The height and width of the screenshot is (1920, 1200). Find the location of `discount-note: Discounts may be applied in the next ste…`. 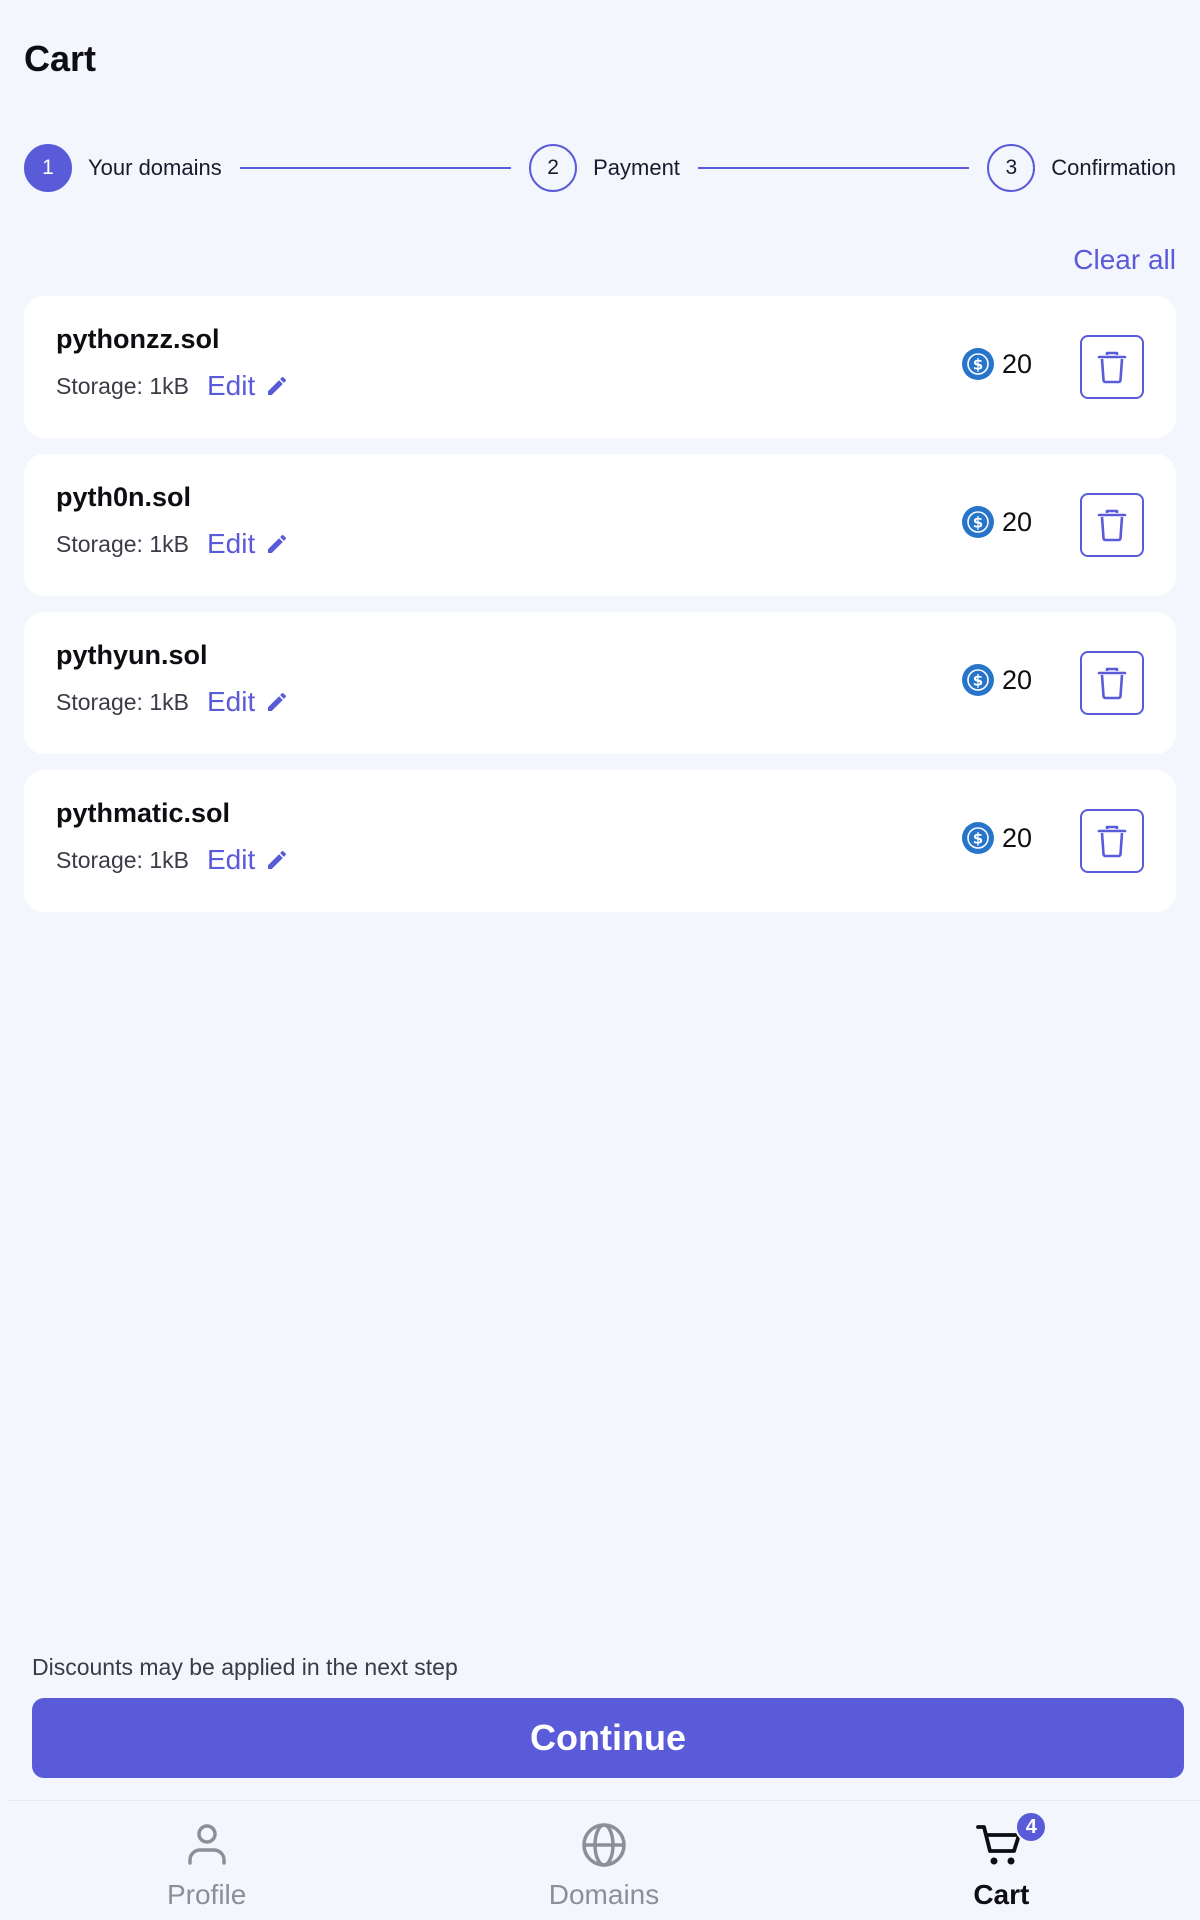

discount-note: Discounts may be applied in the next ste… is located at coordinates (245, 1667).